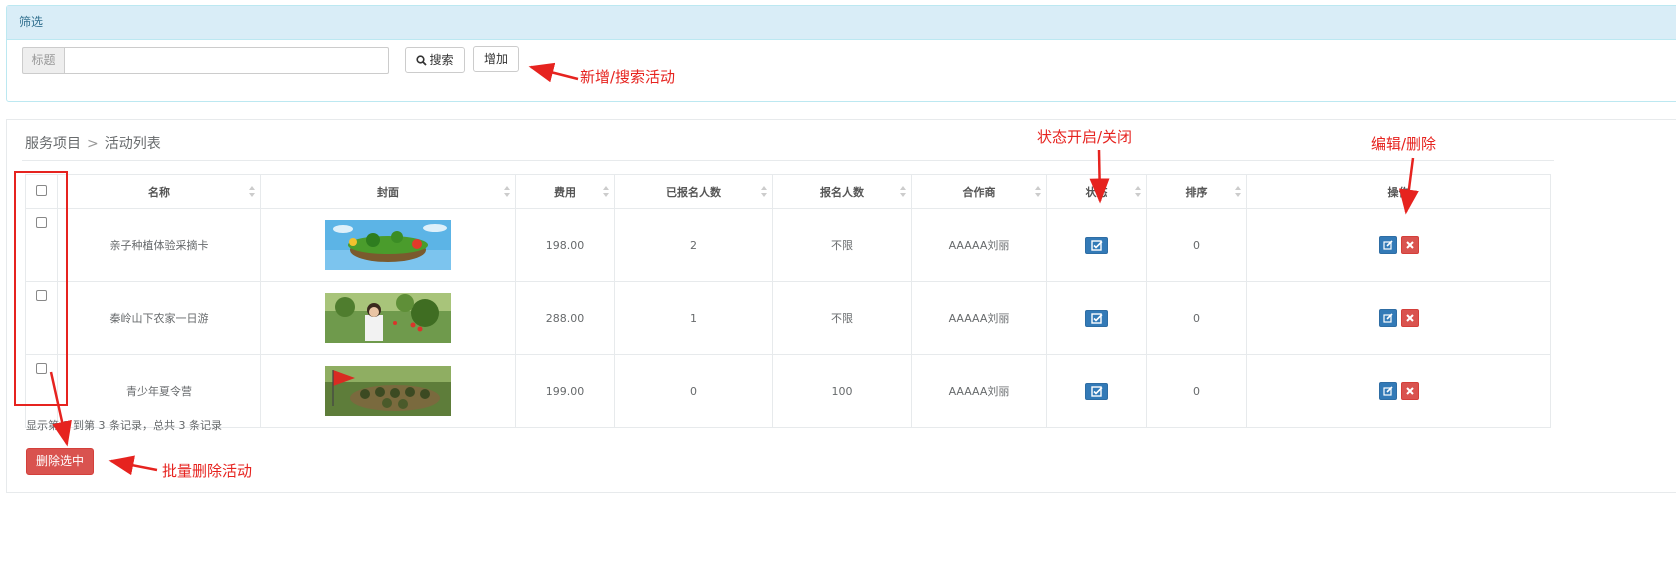 The height and width of the screenshot is (584, 1676). I want to click on search-button: 搜索, so click(435, 60).